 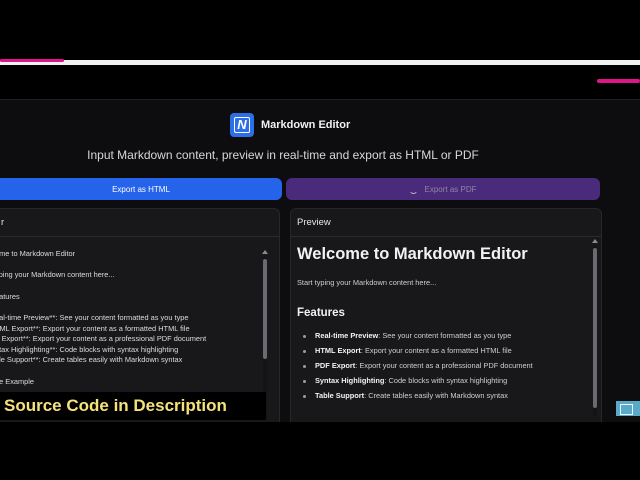 I want to click on watermark-frame, so click(x=626, y=409).